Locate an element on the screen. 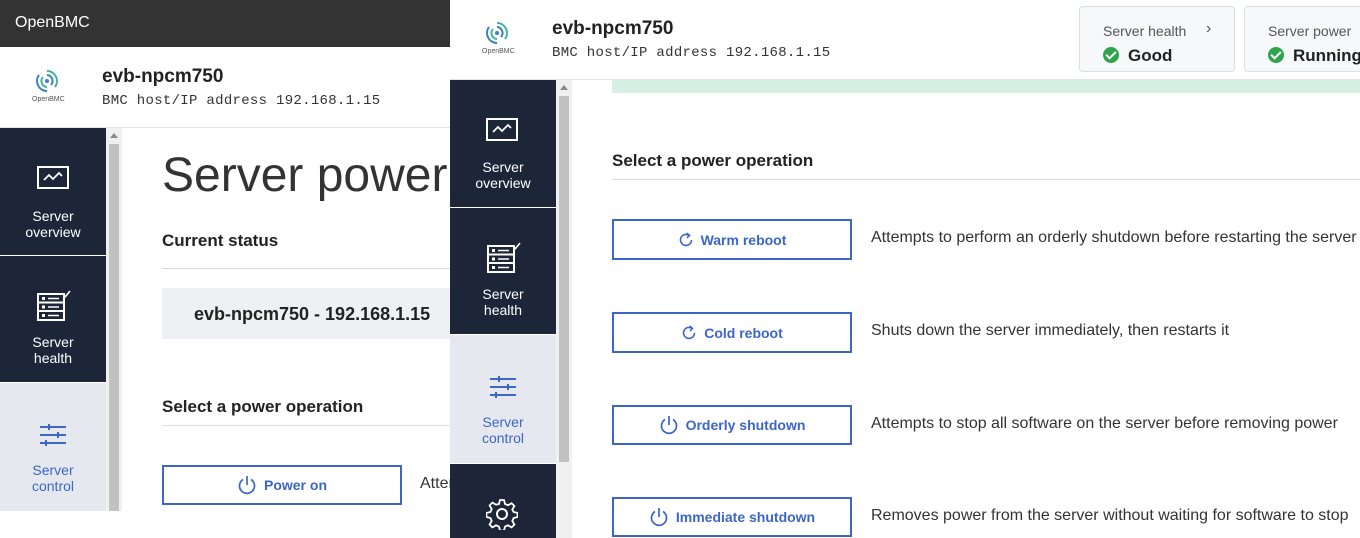 The width and height of the screenshot is (1360, 538). card-label: Server health is located at coordinates (1145, 31).